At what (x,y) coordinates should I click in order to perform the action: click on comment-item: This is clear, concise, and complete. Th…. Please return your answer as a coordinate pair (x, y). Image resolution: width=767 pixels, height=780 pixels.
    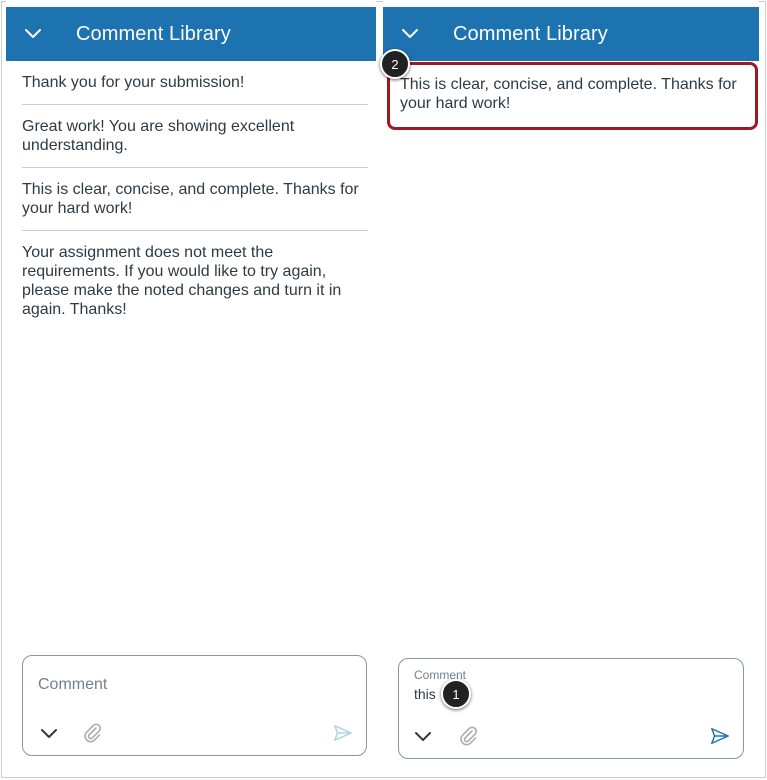
    Looking at the image, I should click on (195, 199).